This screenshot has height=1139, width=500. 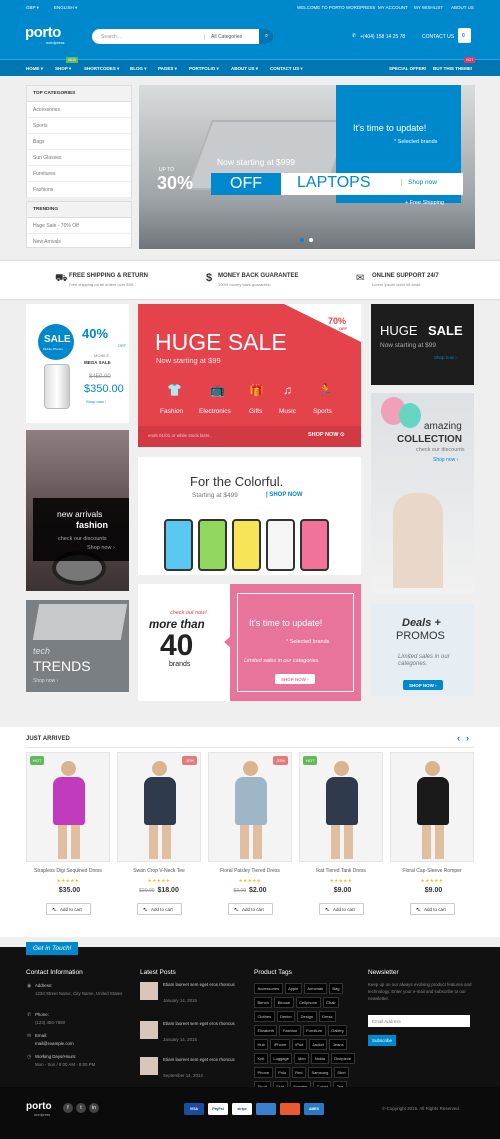 What do you see at coordinates (39, 1106) in the screenshot?
I see `footer-logo: porto` at bounding box center [39, 1106].